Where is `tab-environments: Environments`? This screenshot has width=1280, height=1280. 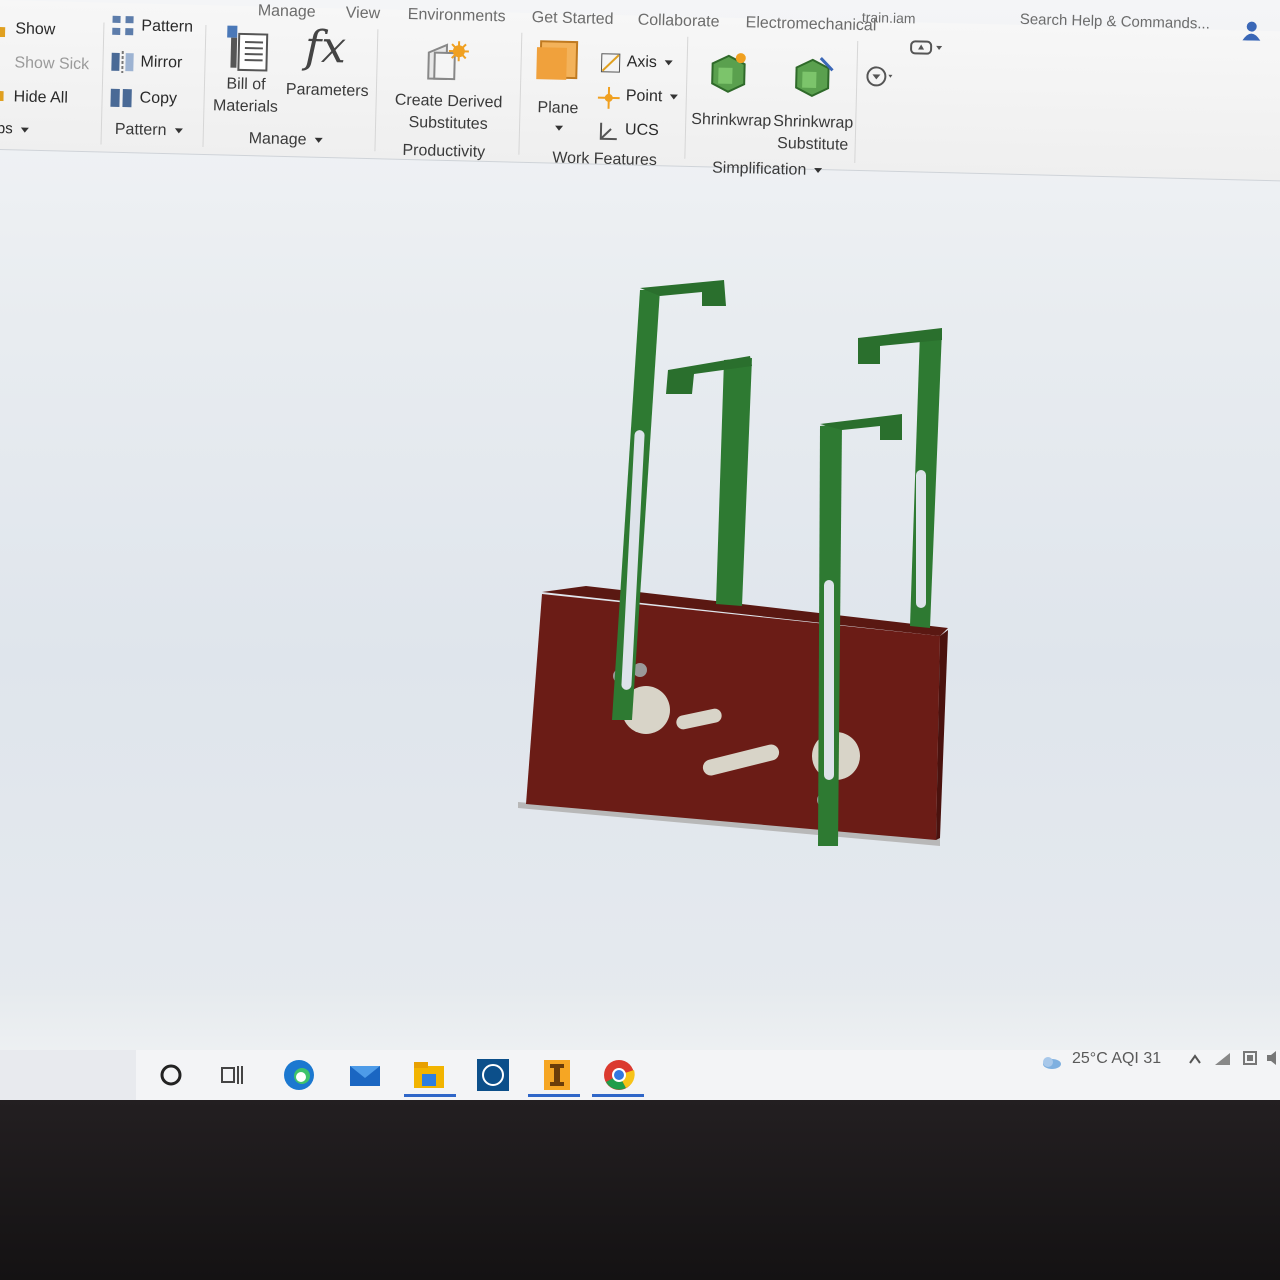 tab-environments: Environments is located at coordinates (457, 16).